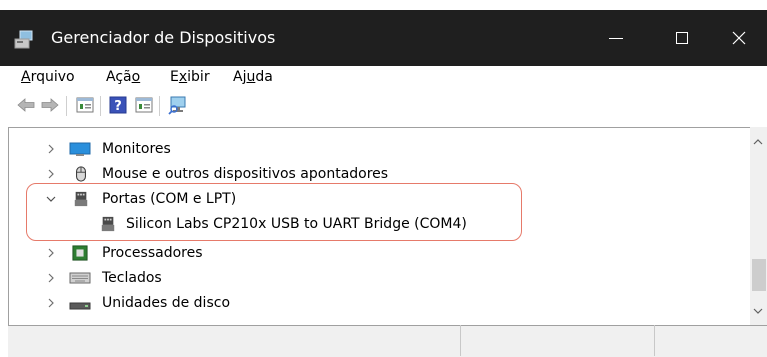 The height and width of the screenshot is (357, 767). What do you see at coordinates (759, 275) in the screenshot?
I see `scrollbar-thumb` at bounding box center [759, 275].